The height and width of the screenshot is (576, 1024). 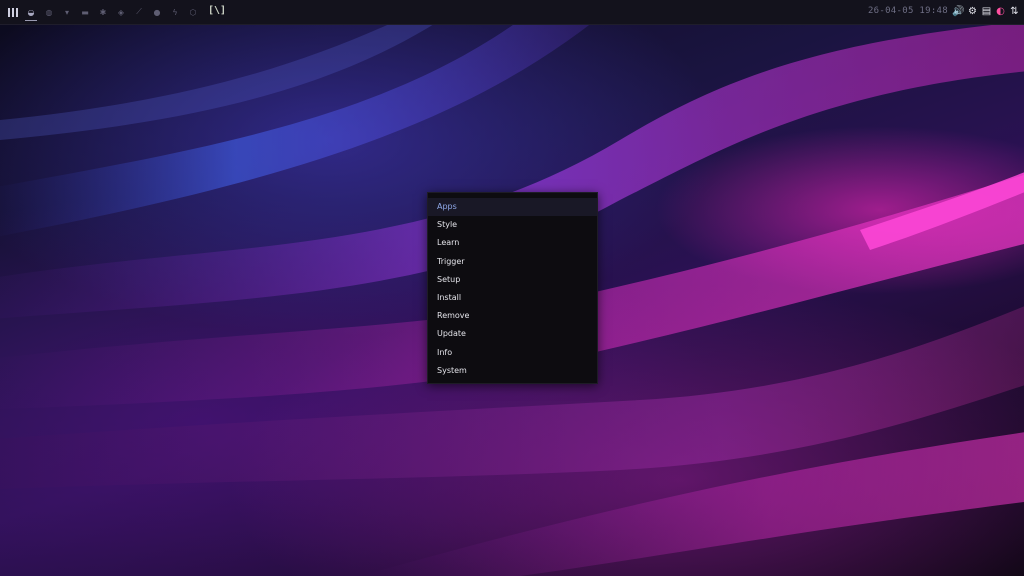 What do you see at coordinates (512, 280) in the screenshot?
I see `menu-item-setup: Setup` at bounding box center [512, 280].